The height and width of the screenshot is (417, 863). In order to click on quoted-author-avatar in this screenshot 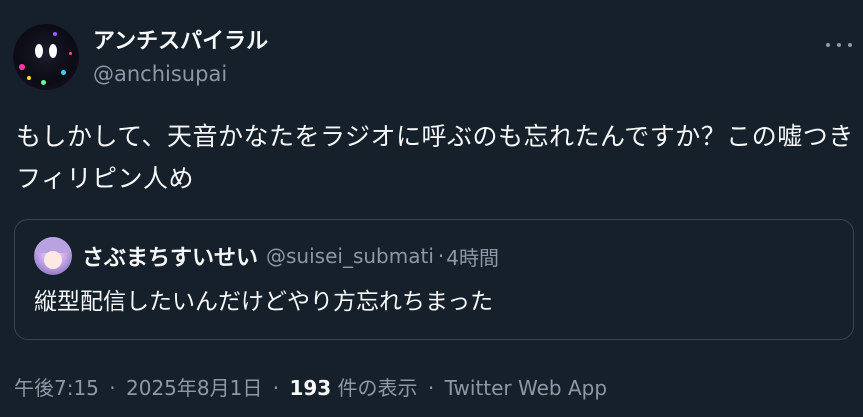, I will do `click(53, 256)`.